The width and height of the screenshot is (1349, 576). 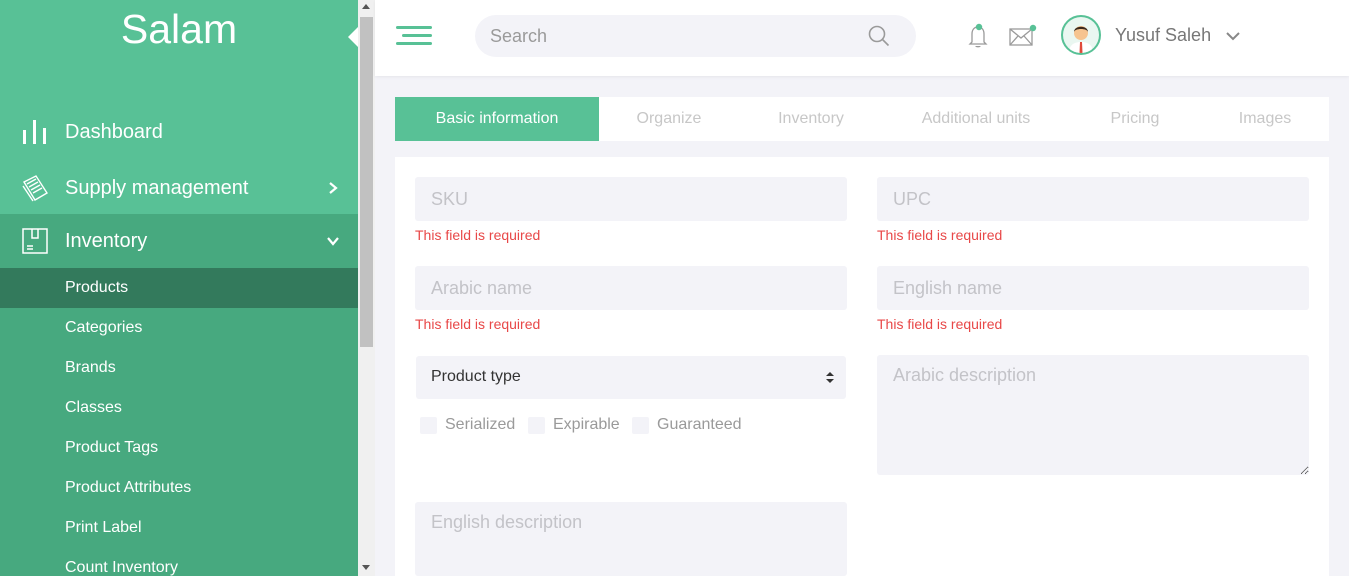 I want to click on sidebar-subitem-label: Print Label, so click(x=103, y=527).